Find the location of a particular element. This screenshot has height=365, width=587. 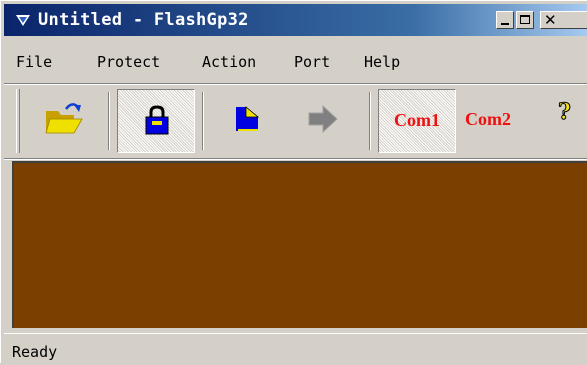

maximize-button is located at coordinates (525, 20).